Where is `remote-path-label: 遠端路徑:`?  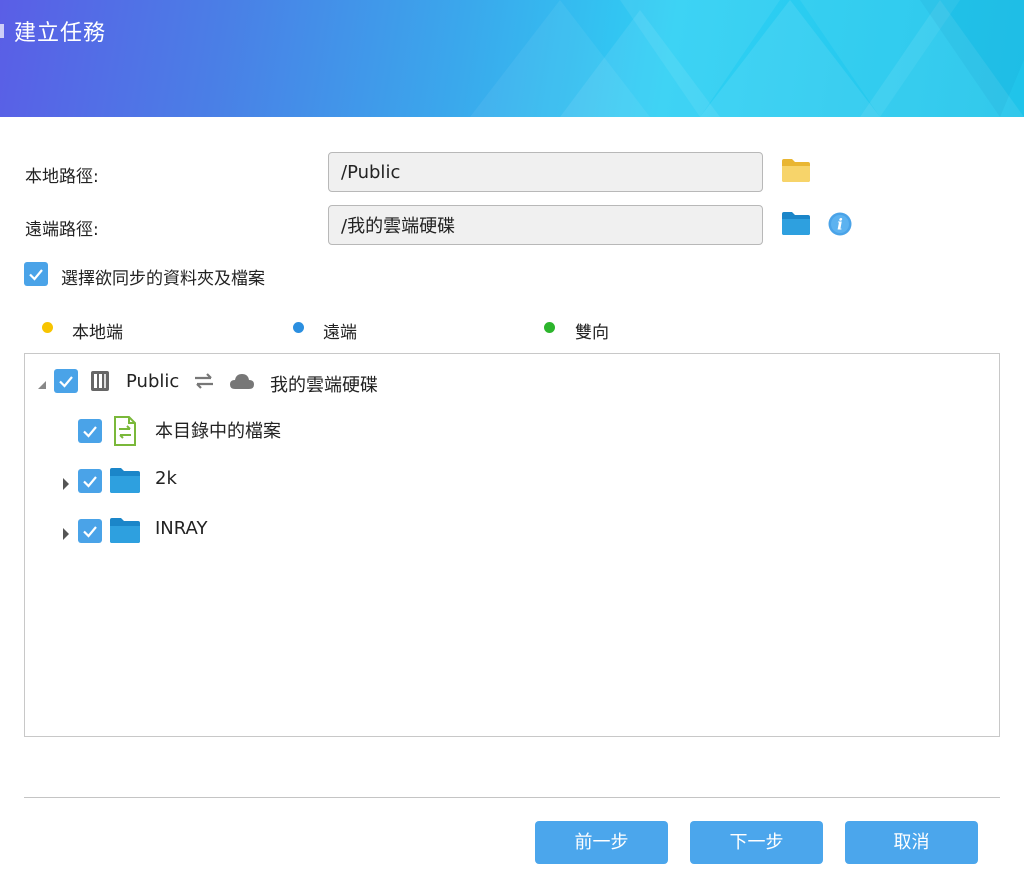 remote-path-label: 遠端路徑: is located at coordinates (62, 230).